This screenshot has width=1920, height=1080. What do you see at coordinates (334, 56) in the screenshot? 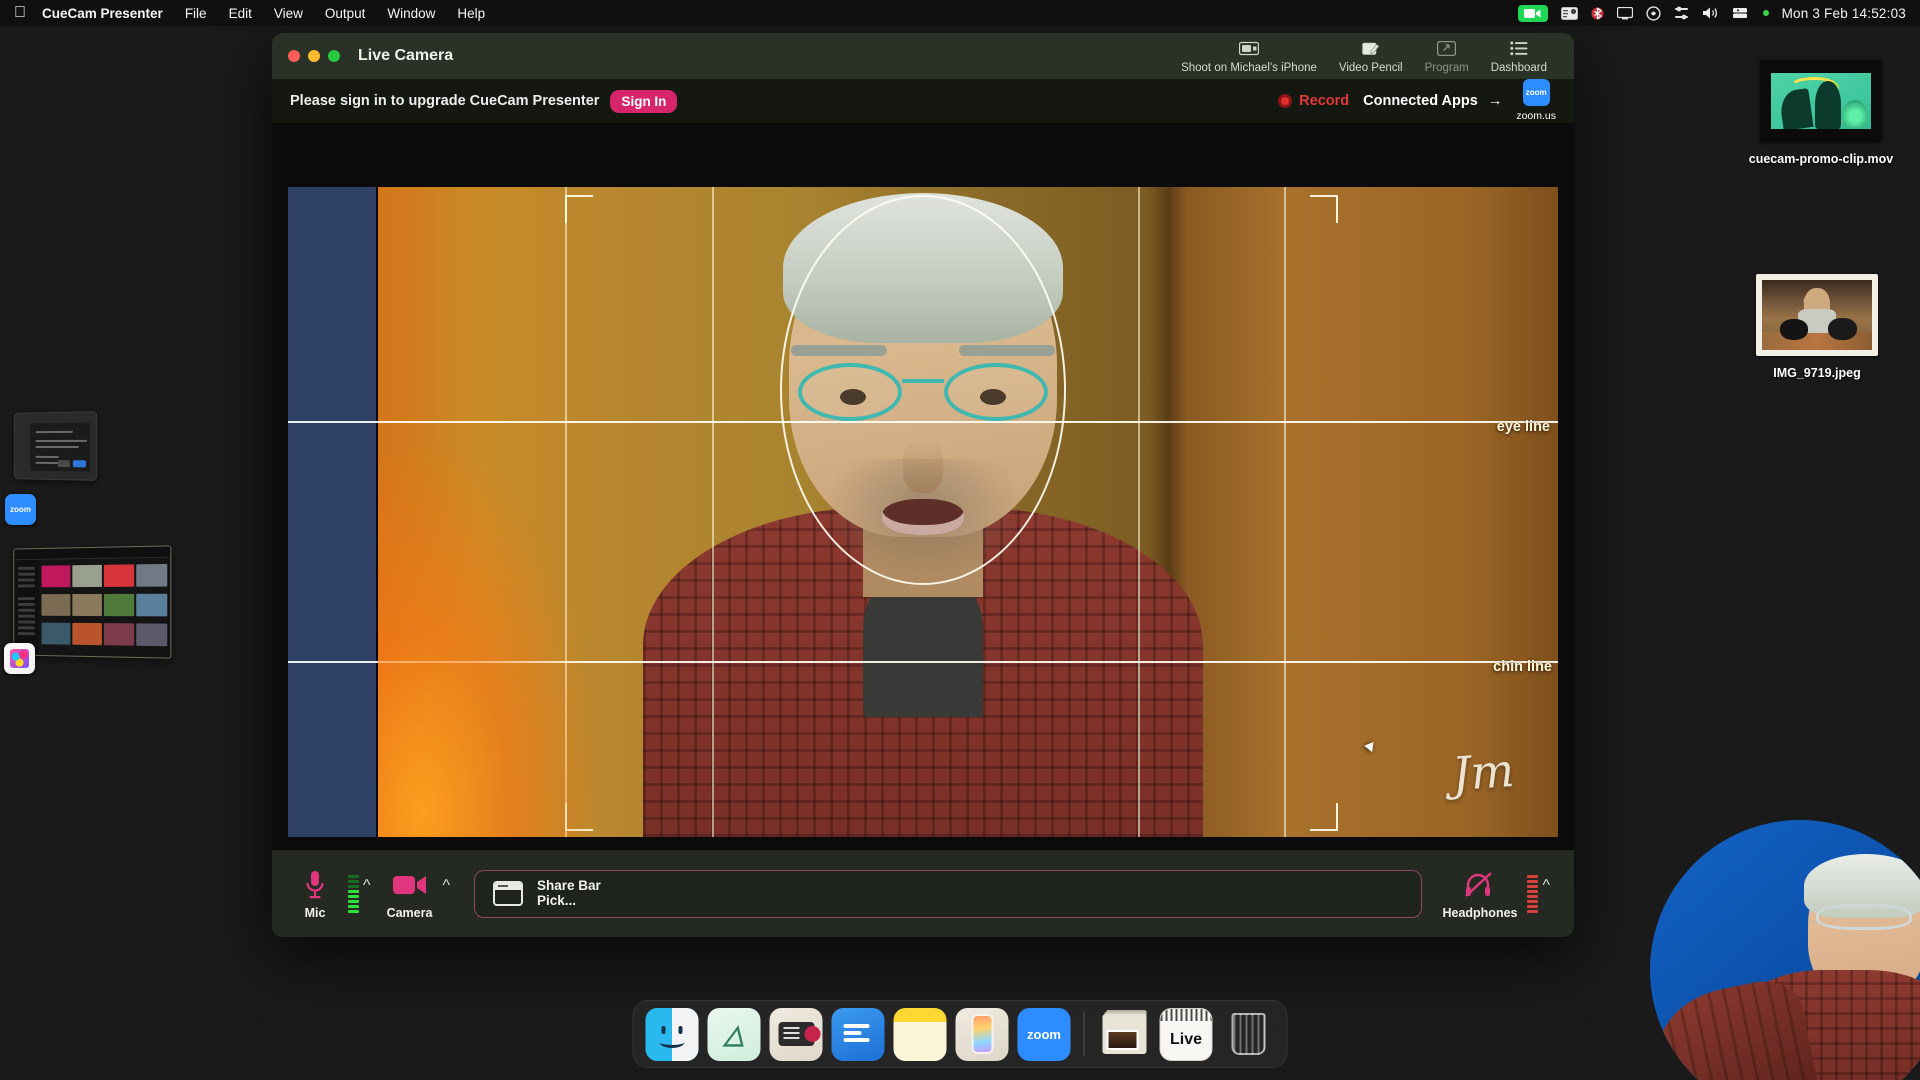
I see `maximize-button` at bounding box center [334, 56].